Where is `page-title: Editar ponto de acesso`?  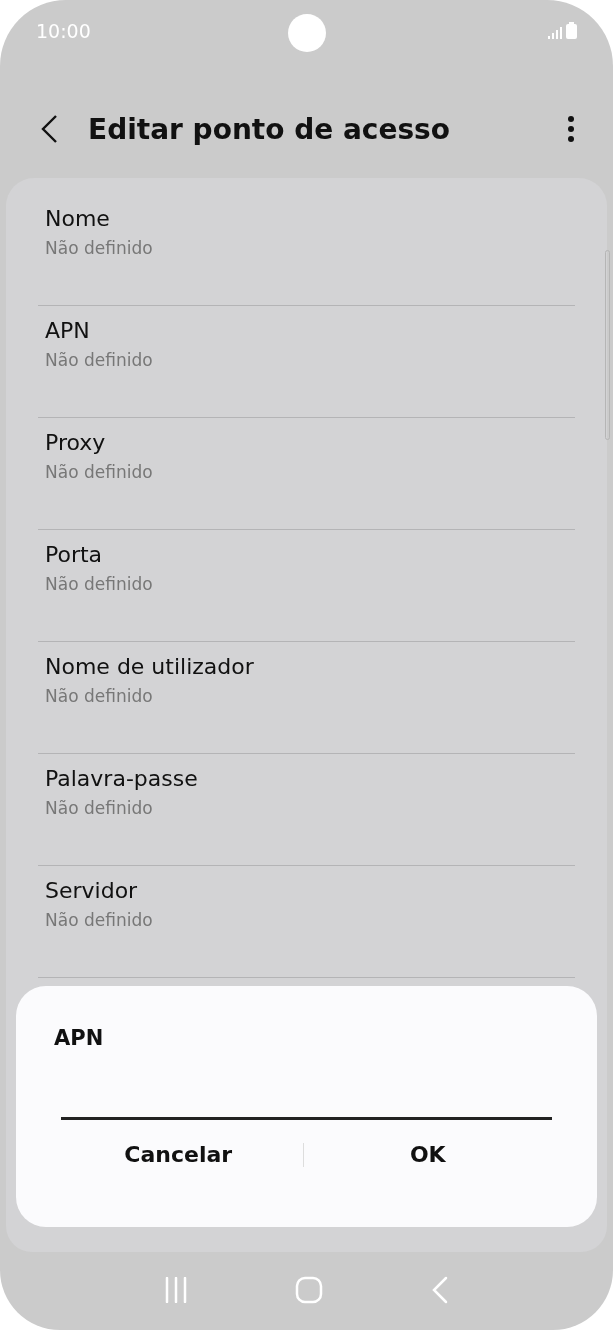 page-title: Editar ponto de acesso is located at coordinates (270, 129).